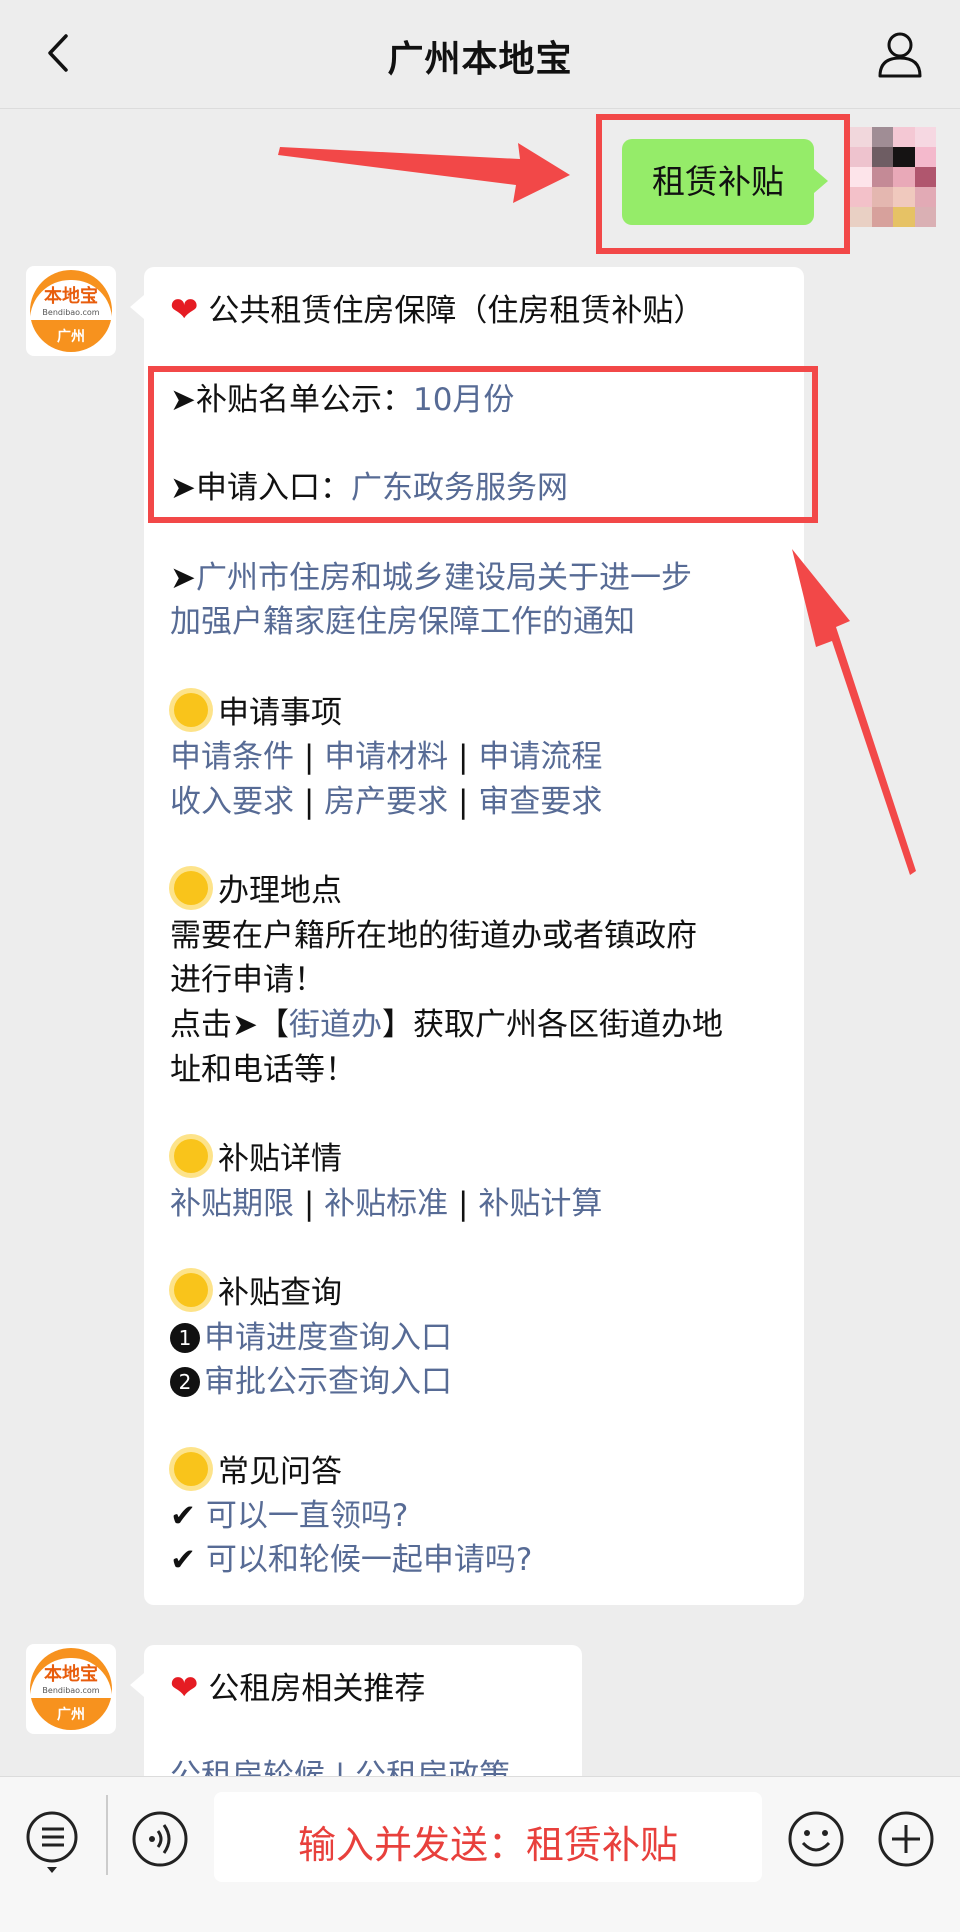 This screenshot has height=1932, width=960. Describe the element at coordinates (725, 182) in the screenshot. I see `outgoing-message-bubble: 租赁补贴` at that location.